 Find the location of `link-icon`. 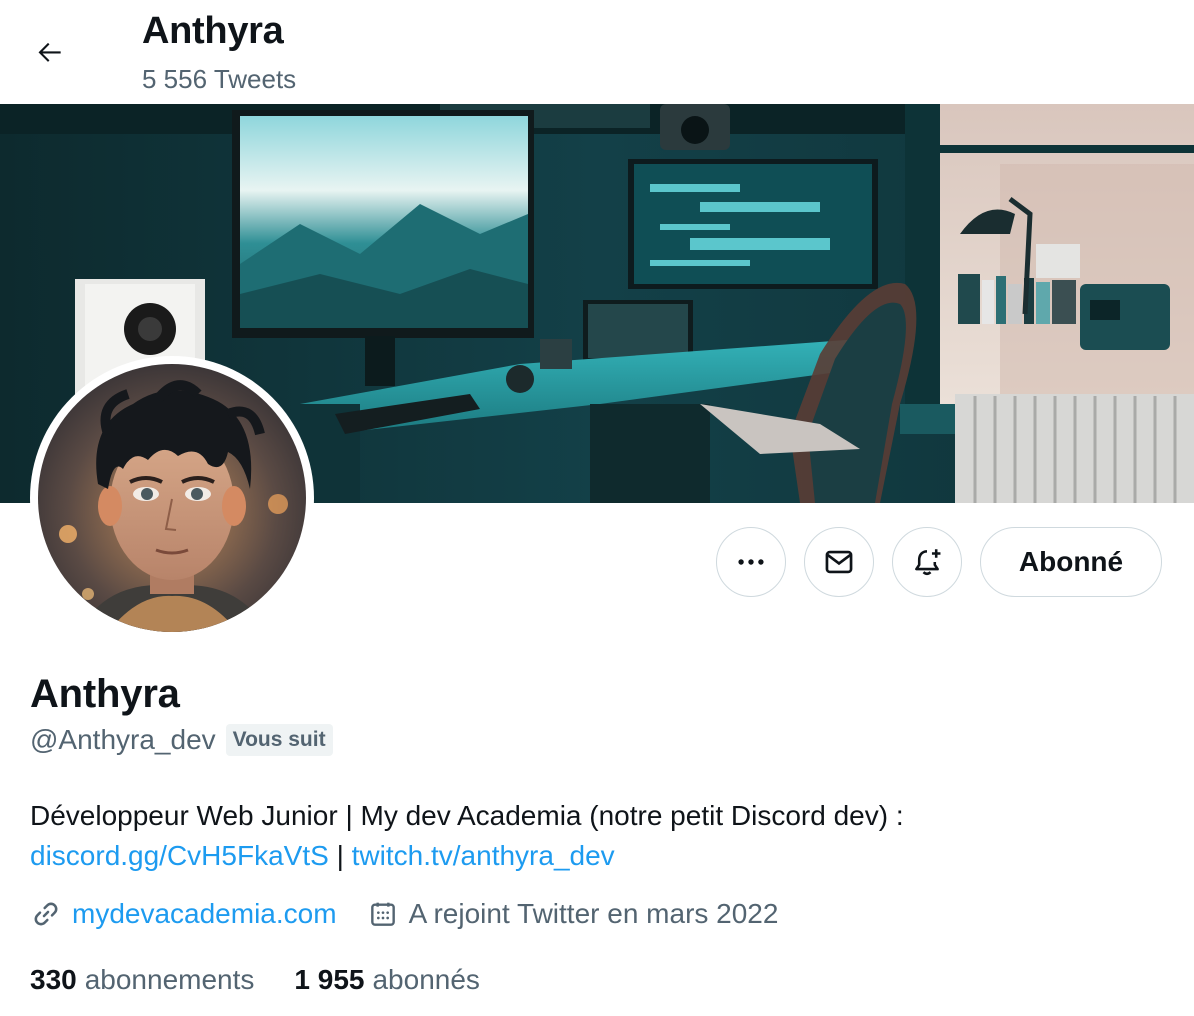

link-icon is located at coordinates (46, 914).